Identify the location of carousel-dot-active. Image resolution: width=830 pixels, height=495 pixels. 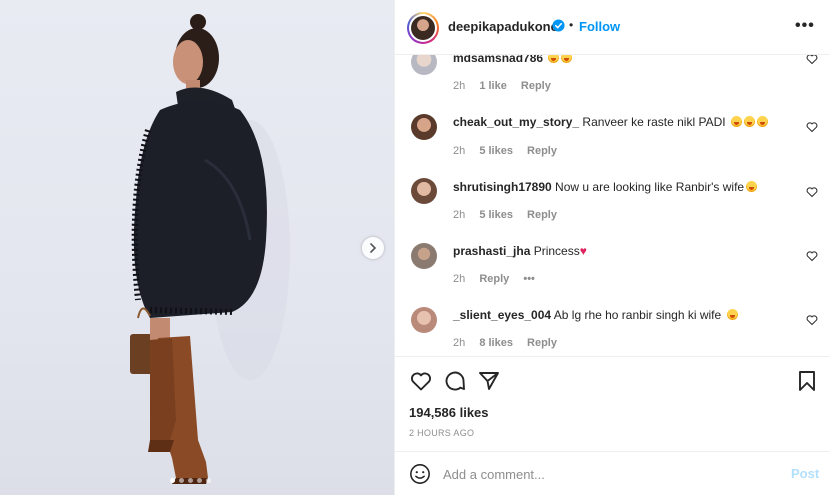
(172, 480).